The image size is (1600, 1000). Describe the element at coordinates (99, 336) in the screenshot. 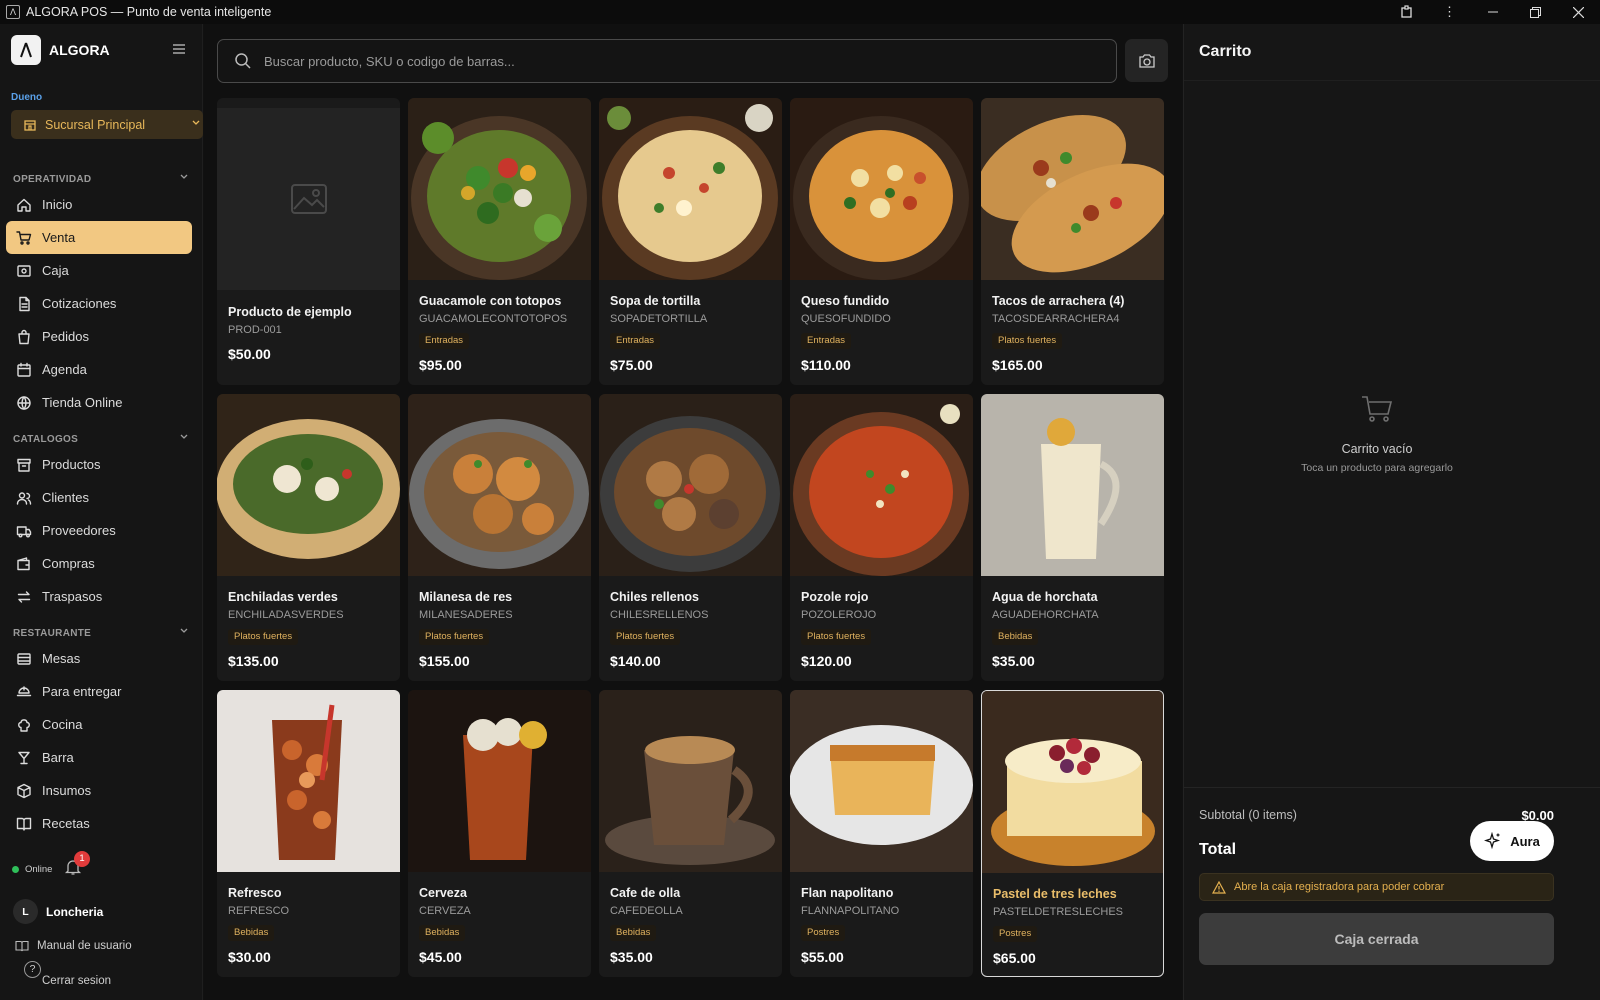

I see `sidebar-item-pedidos: Pedidos` at that location.